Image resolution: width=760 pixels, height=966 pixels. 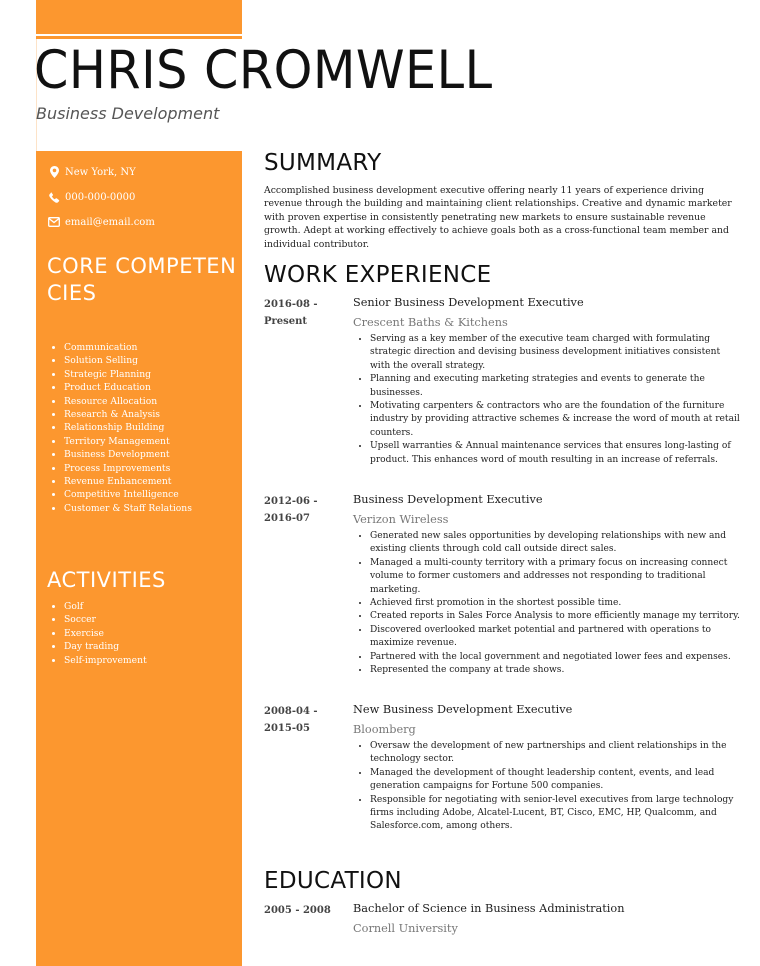 What do you see at coordinates (263, 70) in the screenshot?
I see `candidate-name: CHRIS CROMWELL` at bounding box center [263, 70].